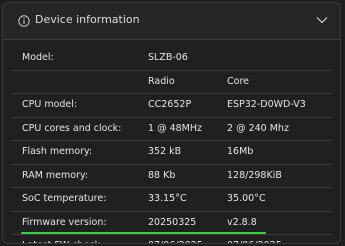 The image size is (345, 246). What do you see at coordinates (165, 151) in the screenshot?
I see `radio-value: 352 kB` at bounding box center [165, 151].